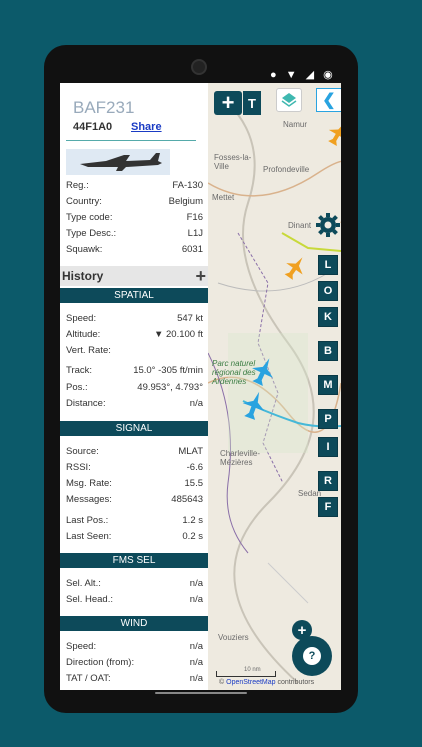 The image size is (422, 747). Describe the element at coordinates (233, 637) in the screenshot. I see `map-label-vouziers: Vouziers` at that location.